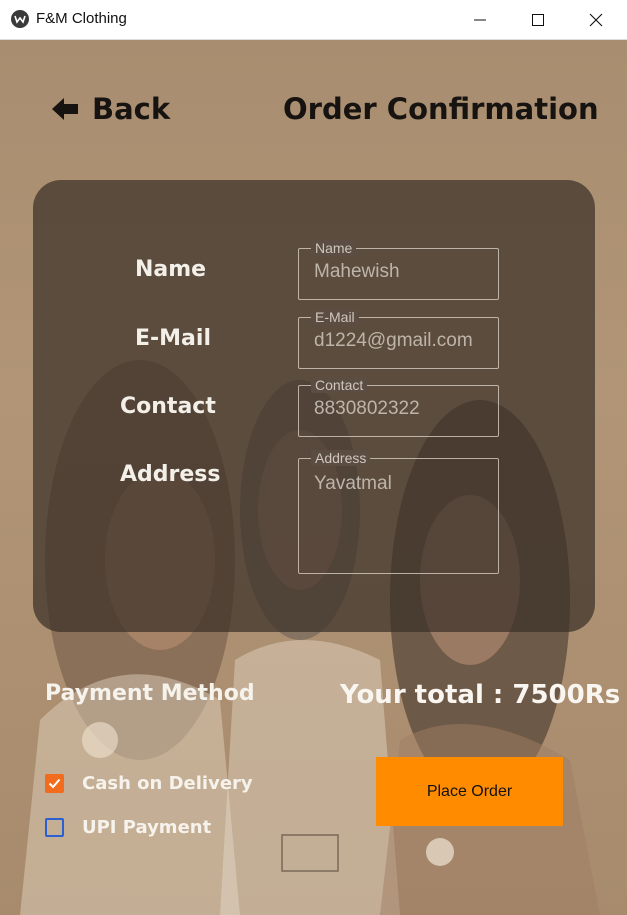  Describe the element at coordinates (334, 248) in the screenshot. I see `name-field-legend: Name` at that location.